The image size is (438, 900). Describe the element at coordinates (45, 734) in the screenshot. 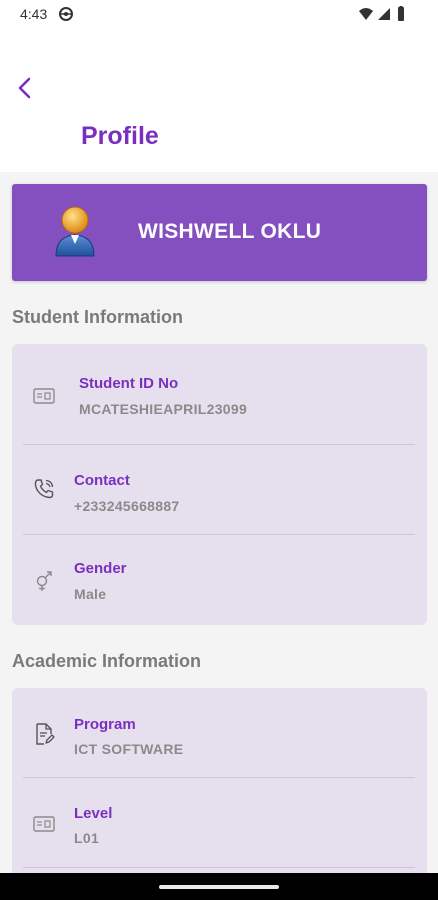

I see `document-edit-icon` at that location.